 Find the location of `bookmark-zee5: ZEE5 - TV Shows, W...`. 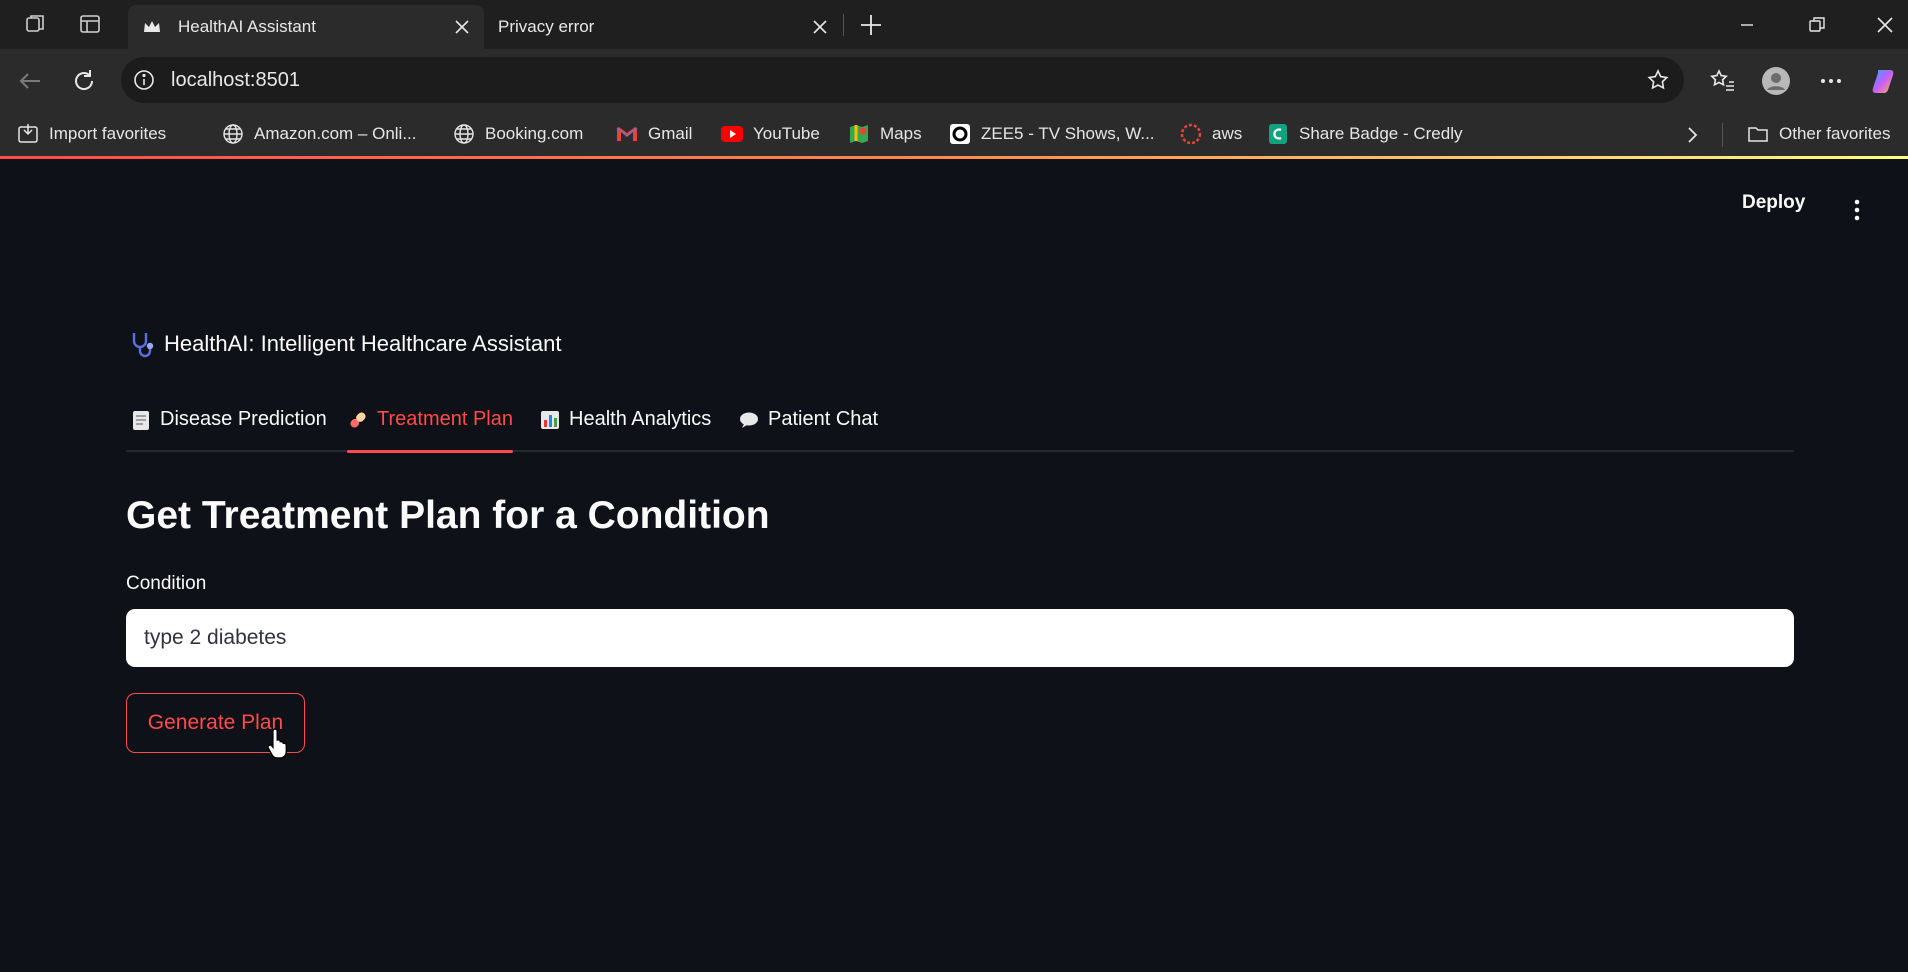

bookmark-zee5: ZEE5 - TV Shows, W... is located at coordinates (1051, 134).